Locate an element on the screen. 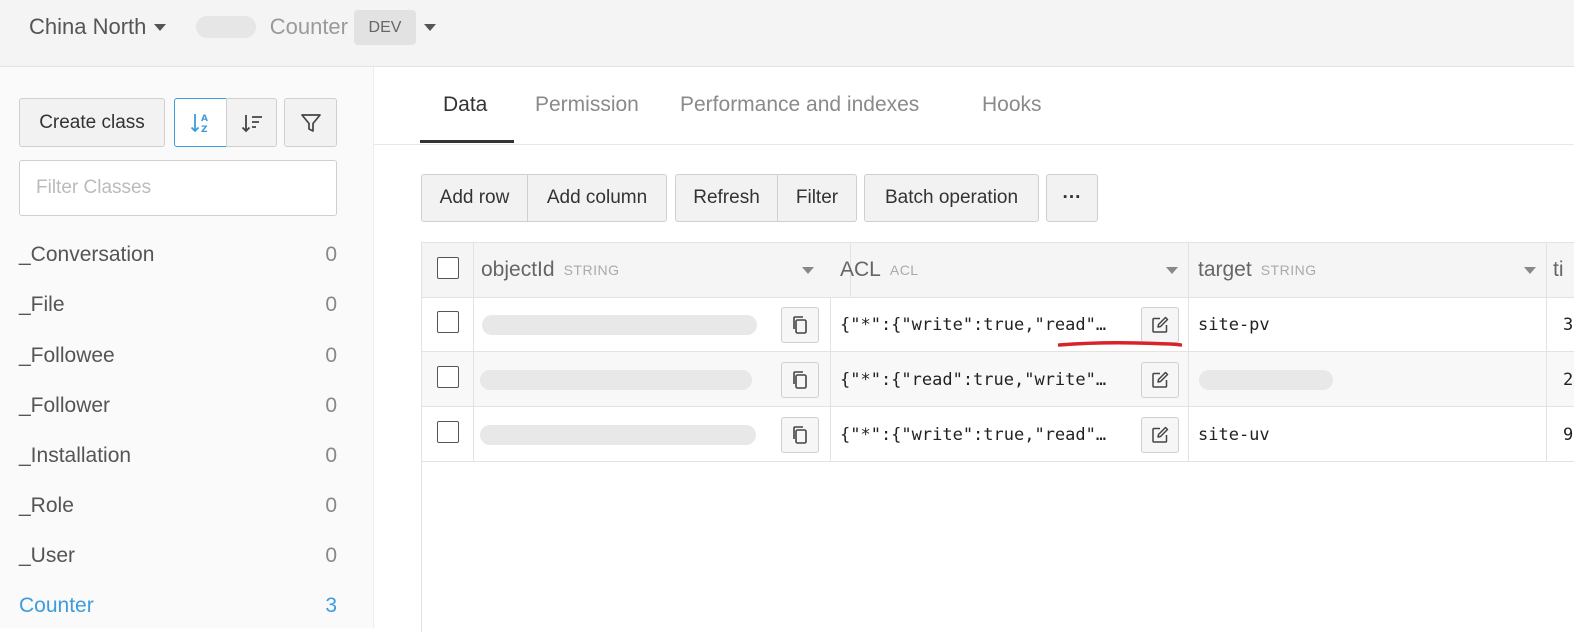 The image size is (1574, 632). sort-count-button is located at coordinates (251, 122).